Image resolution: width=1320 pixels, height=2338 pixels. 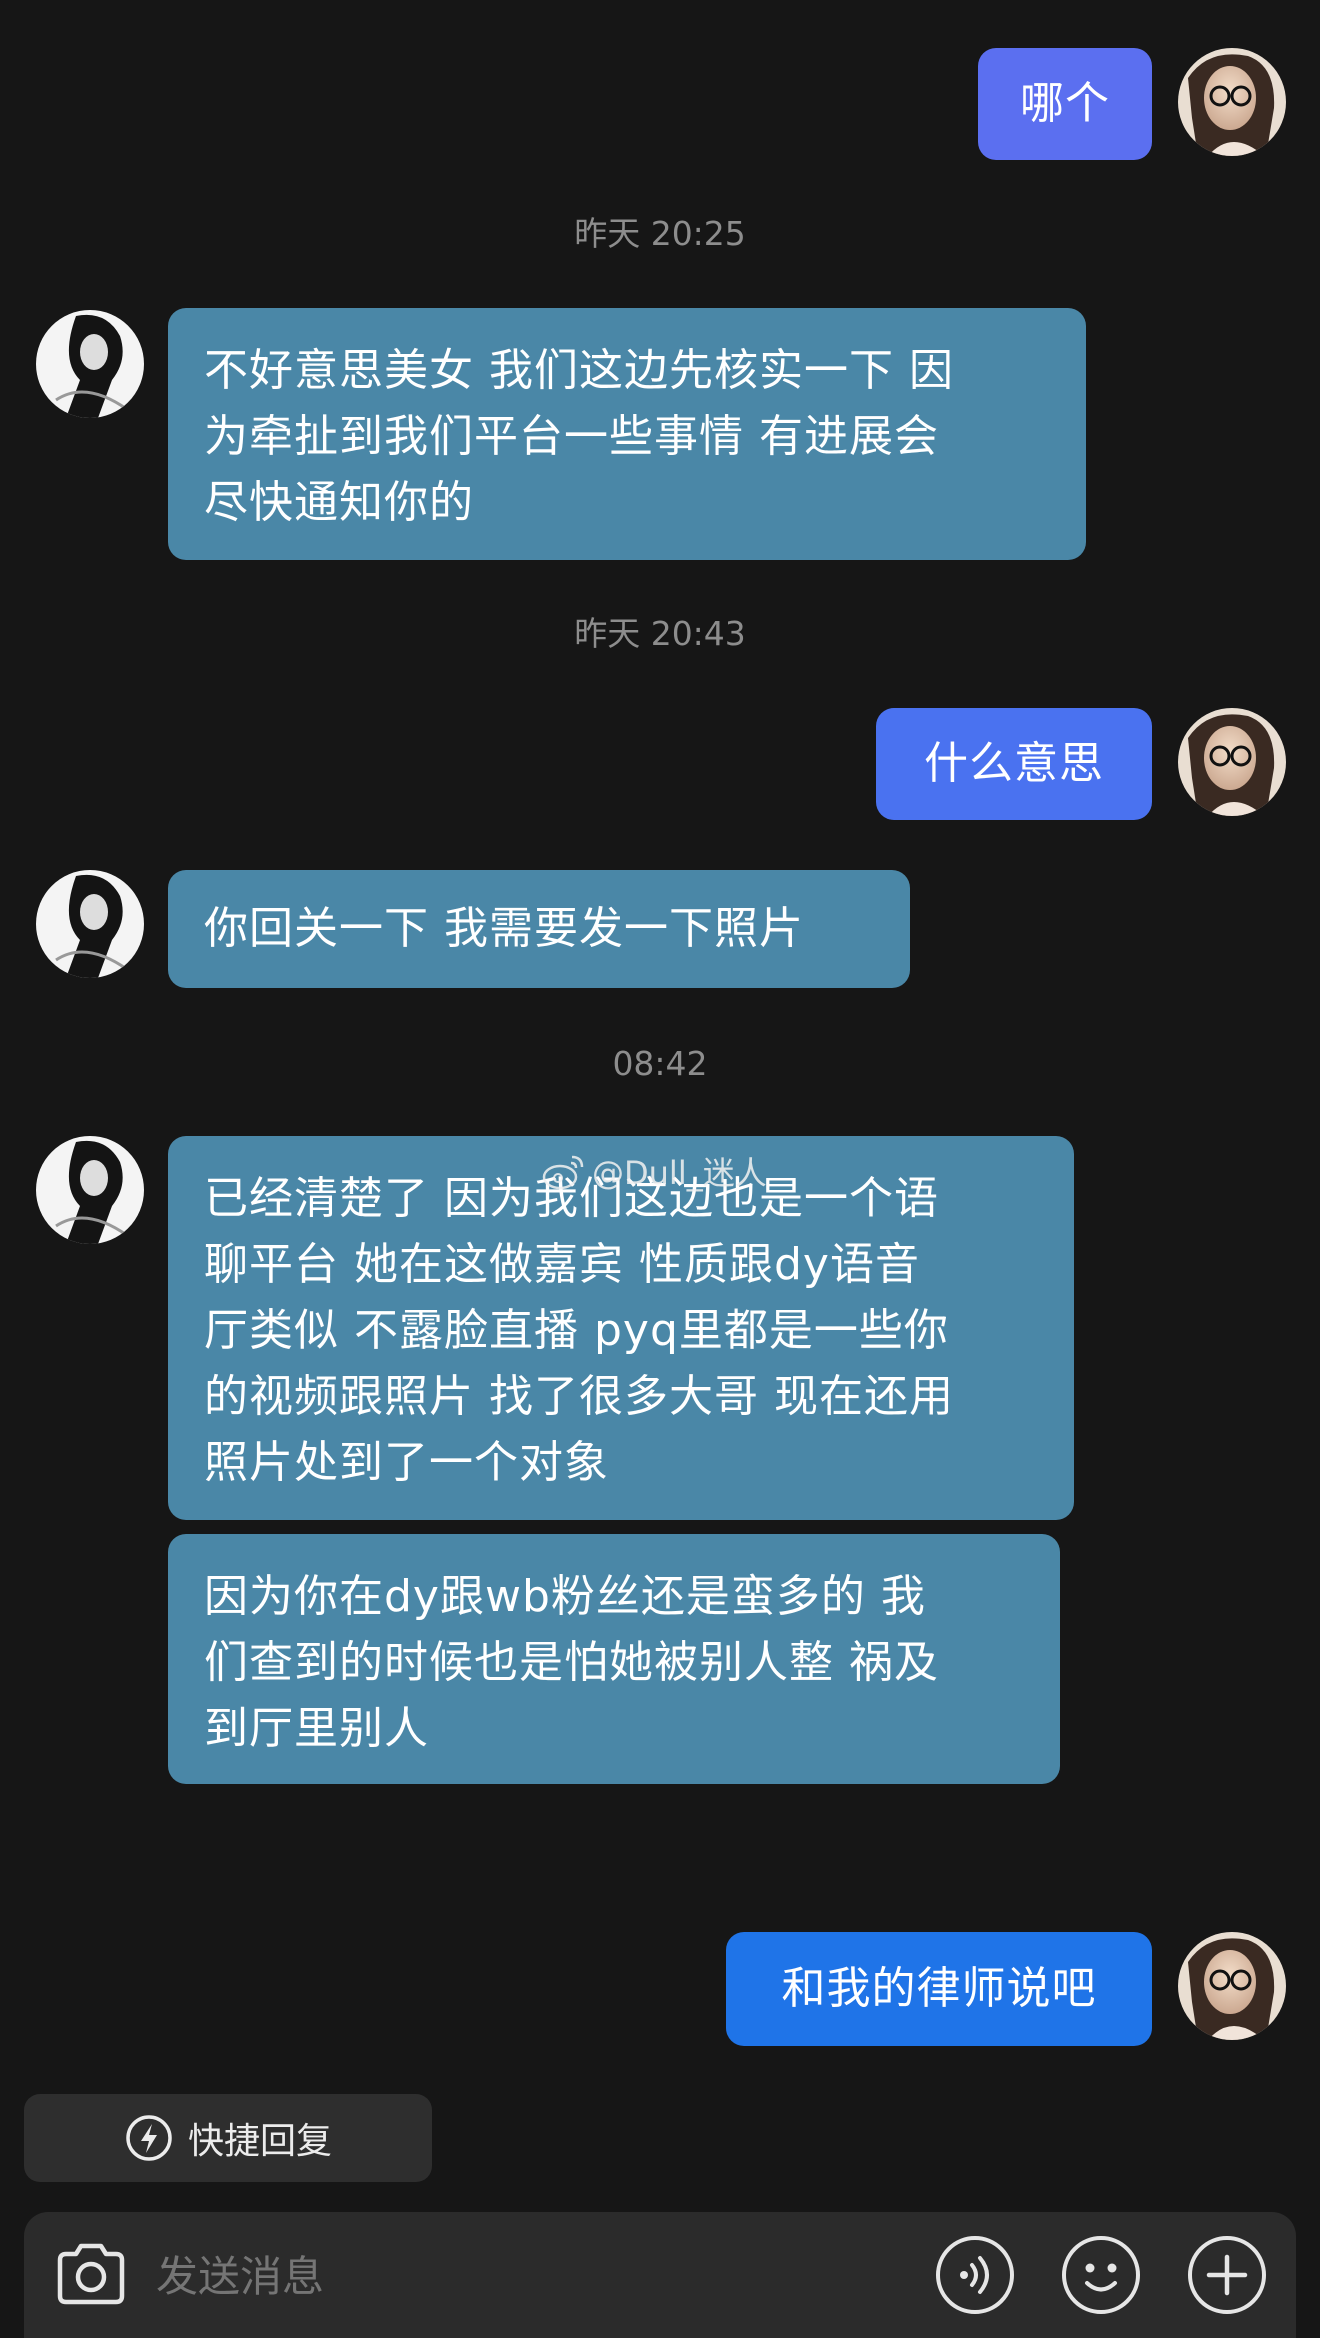 What do you see at coordinates (1227, 2275) in the screenshot?
I see `plus-icon` at bounding box center [1227, 2275].